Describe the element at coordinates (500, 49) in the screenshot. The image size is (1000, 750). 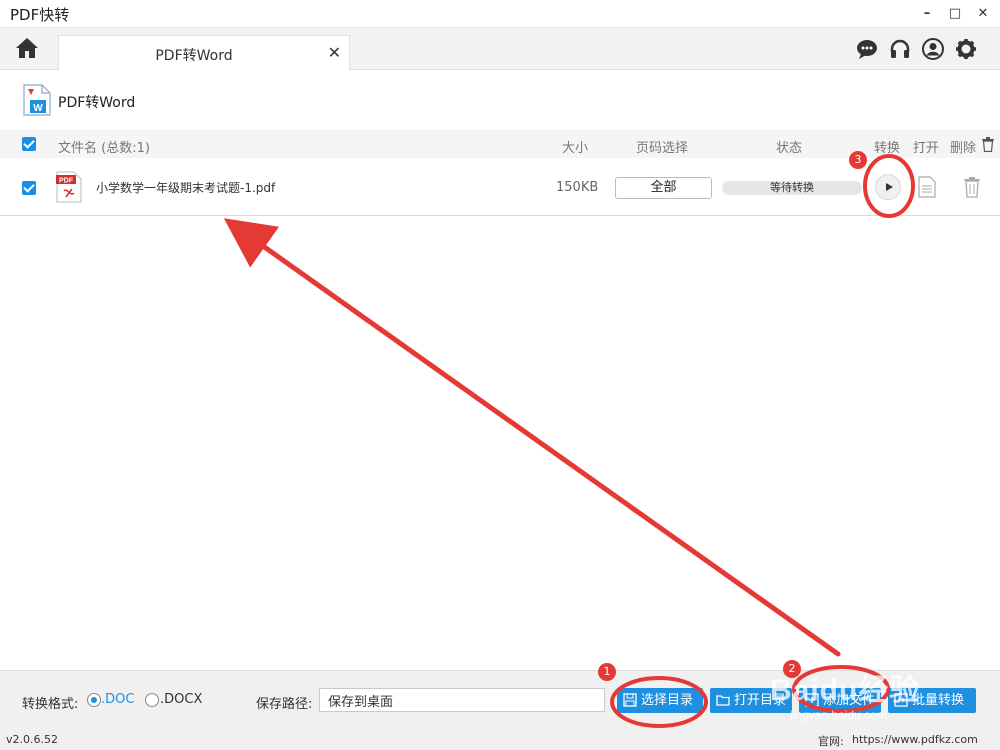
I see `tab-bar: PDF转Word ✕` at that location.